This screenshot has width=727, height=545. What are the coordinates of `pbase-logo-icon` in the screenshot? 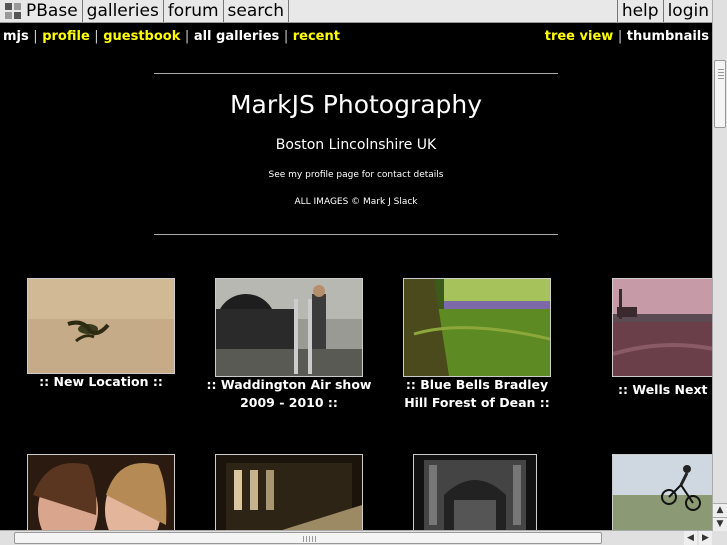 It's located at (13, 11).